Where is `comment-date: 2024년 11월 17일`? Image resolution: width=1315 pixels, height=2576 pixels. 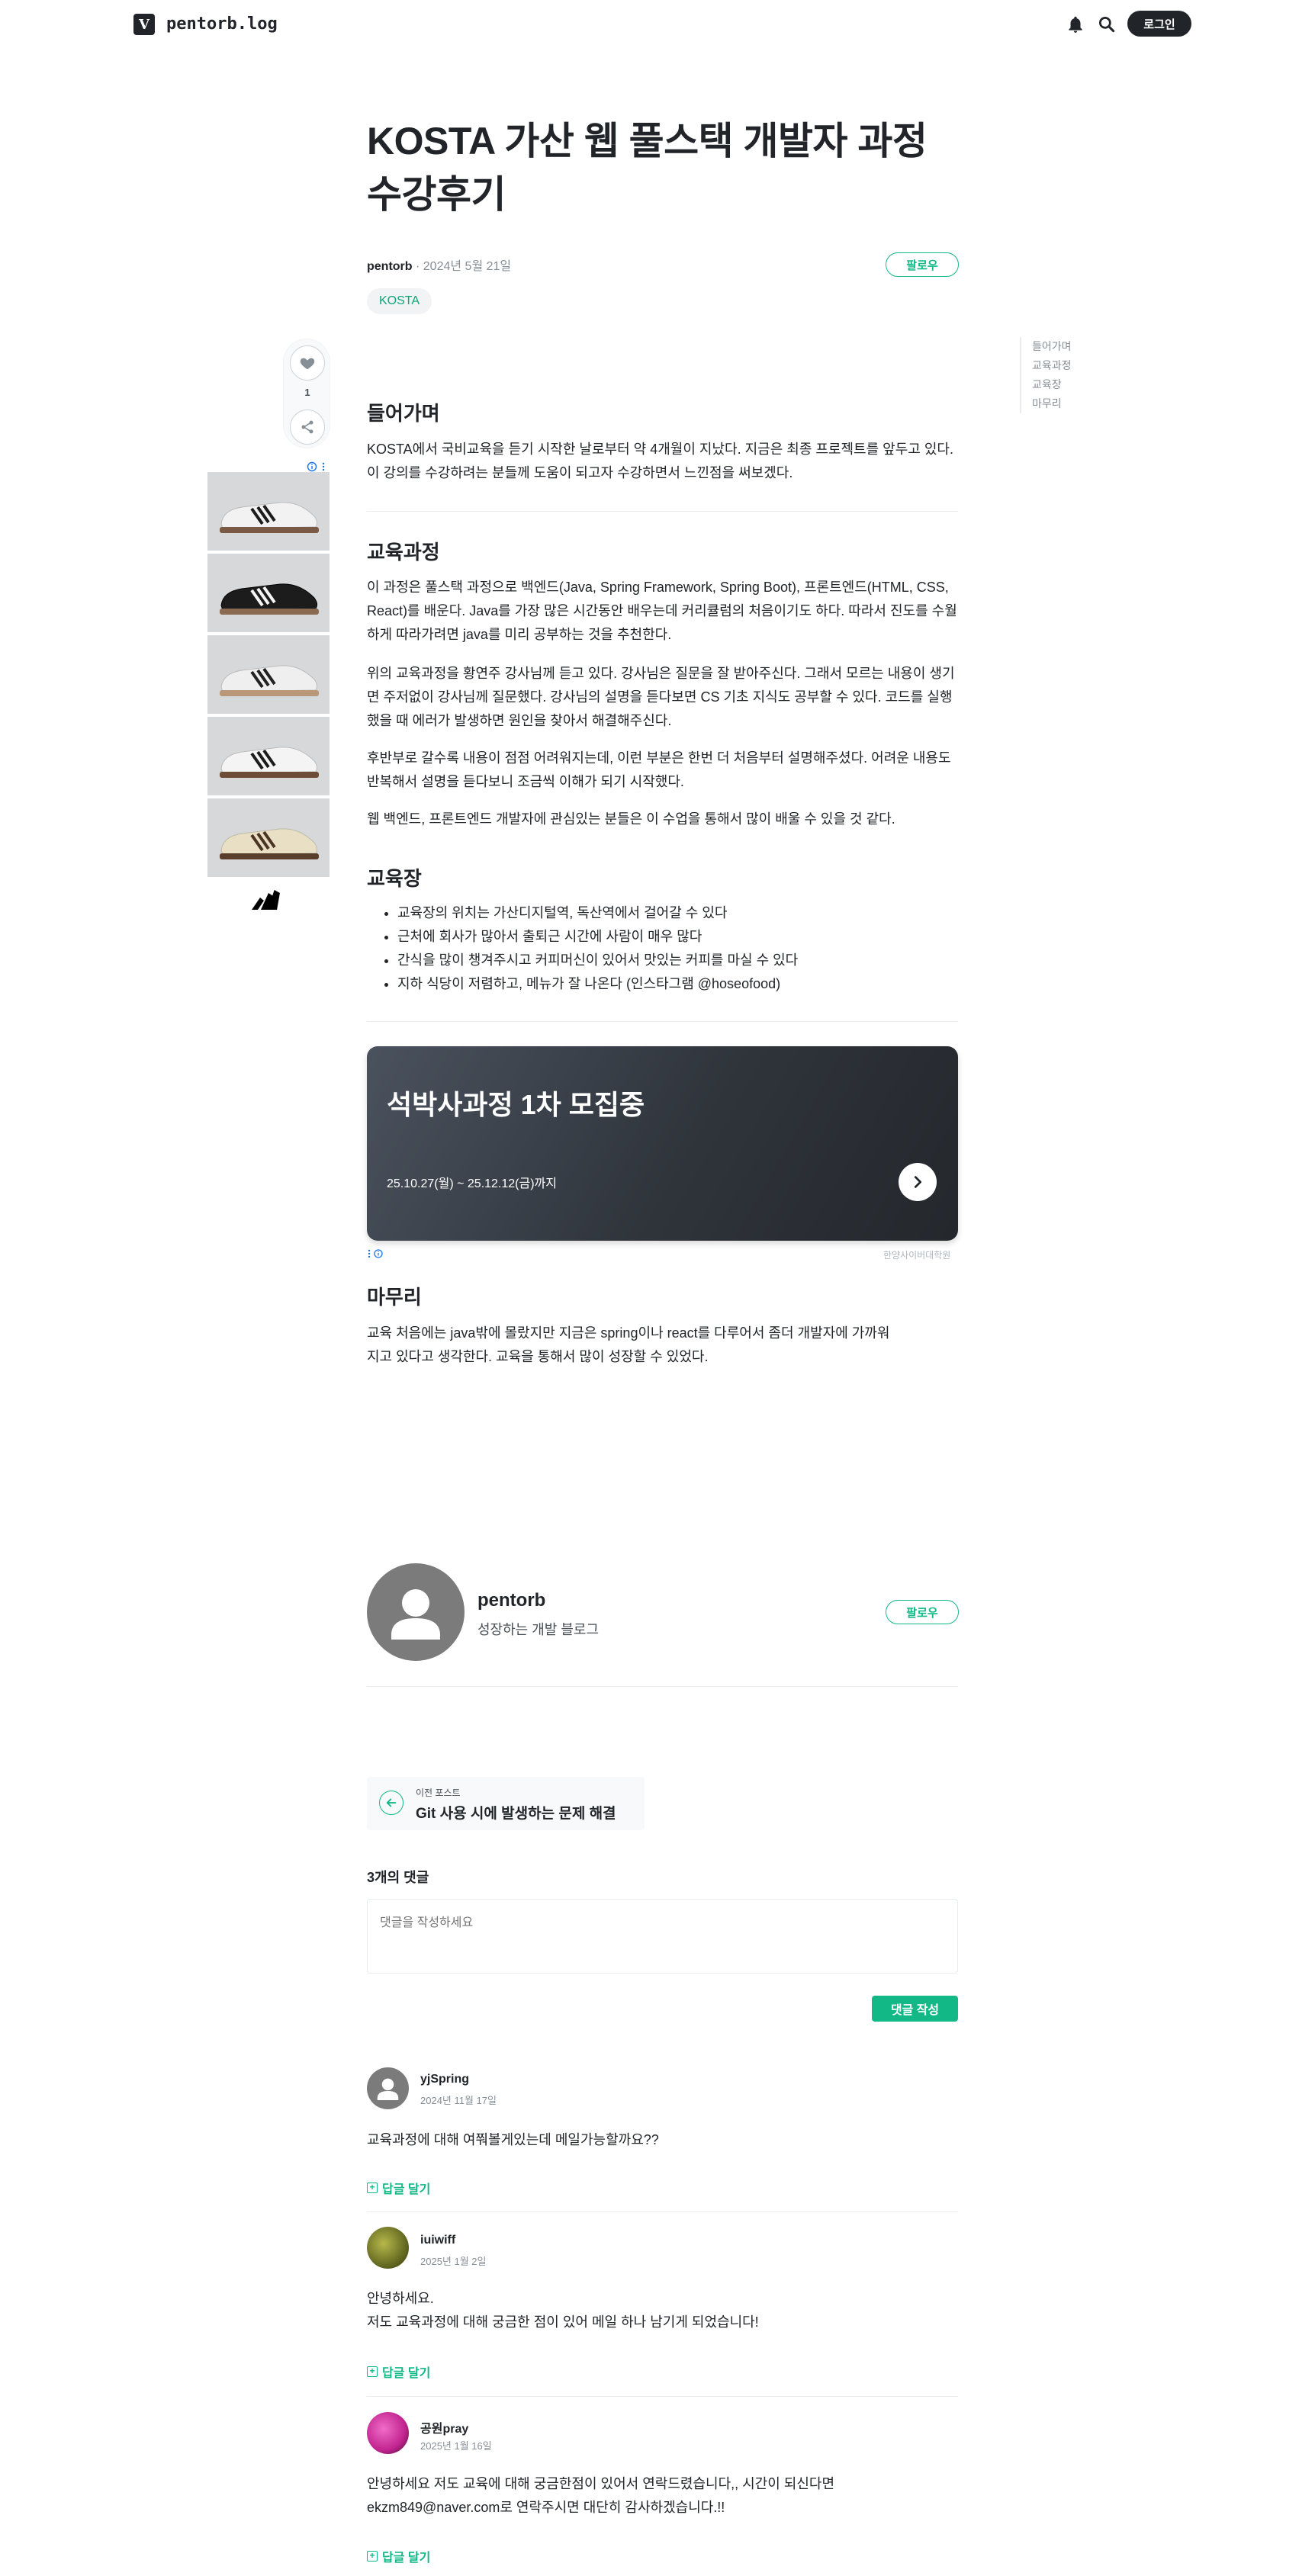
comment-date: 2024년 11월 17일 is located at coordinates (458, 2100).